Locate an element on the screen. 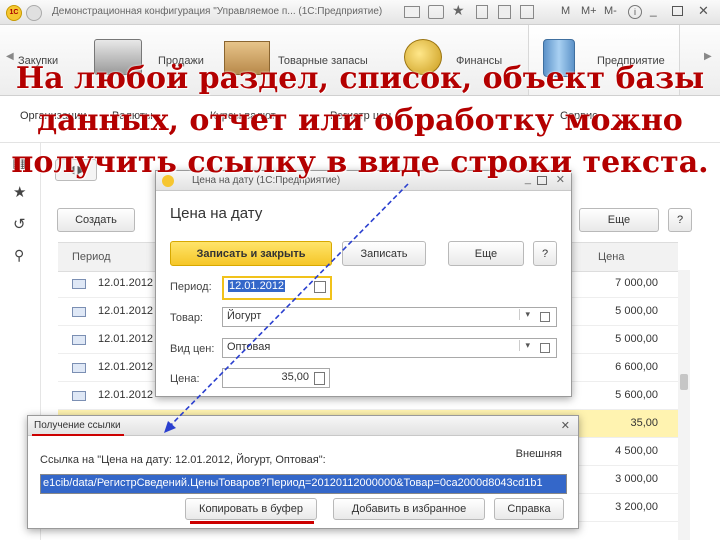  overlay-line-1: На любой раздел, список, объект базы is located at coordinates (360, 78).